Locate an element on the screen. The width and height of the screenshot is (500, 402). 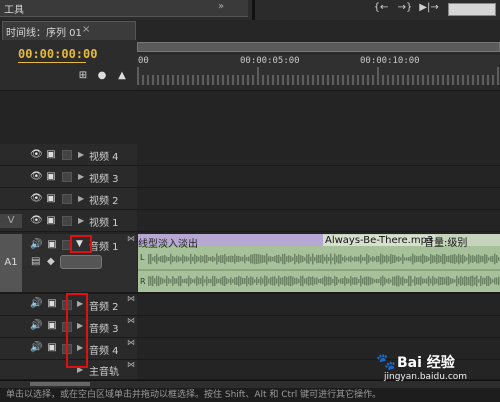
viewing-area-bar is located at coordinates (318, 47).